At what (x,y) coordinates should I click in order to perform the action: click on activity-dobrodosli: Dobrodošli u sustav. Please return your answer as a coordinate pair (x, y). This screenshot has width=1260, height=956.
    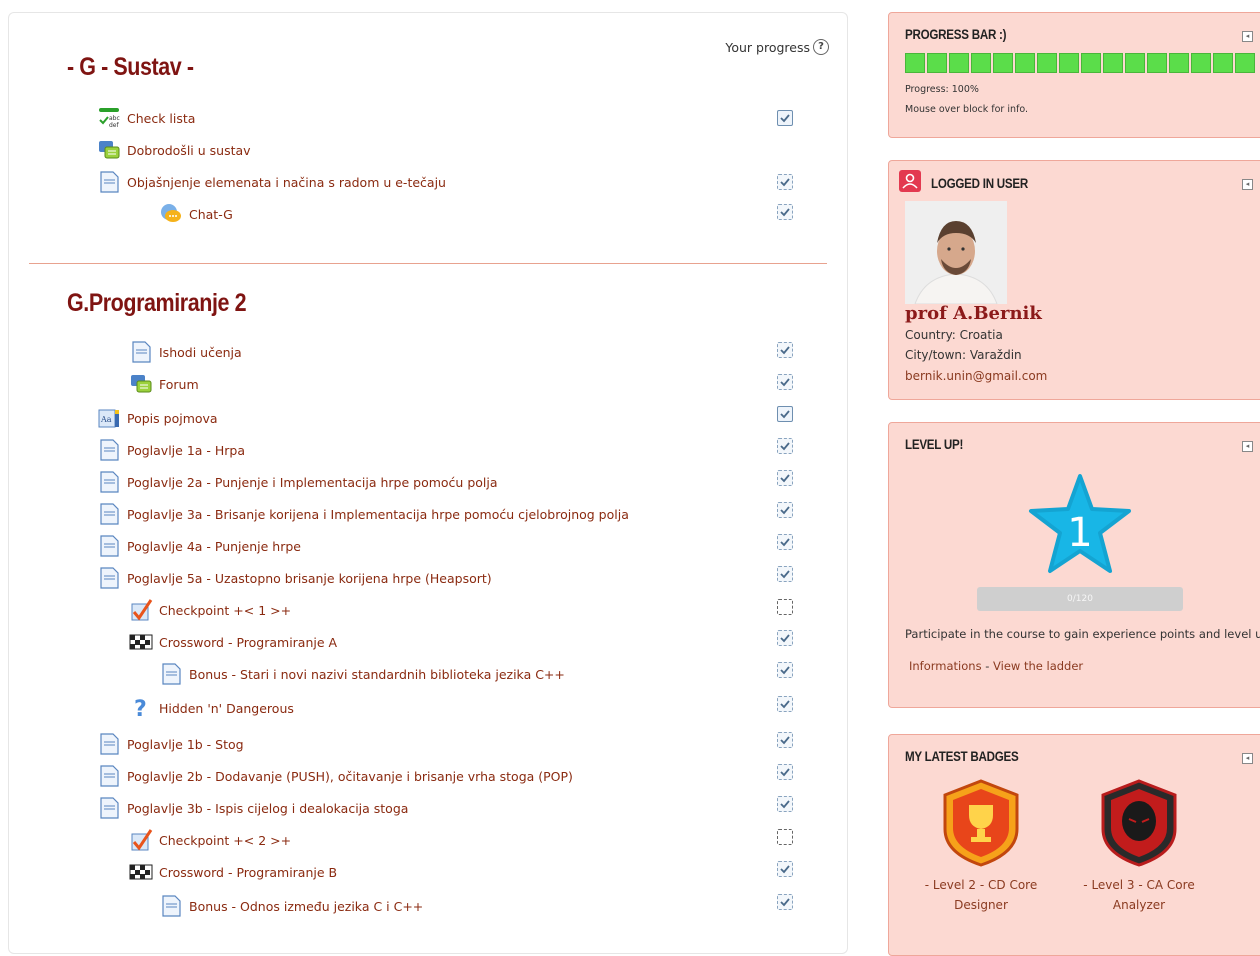
    Looking at the image, I should click on (174, 150).